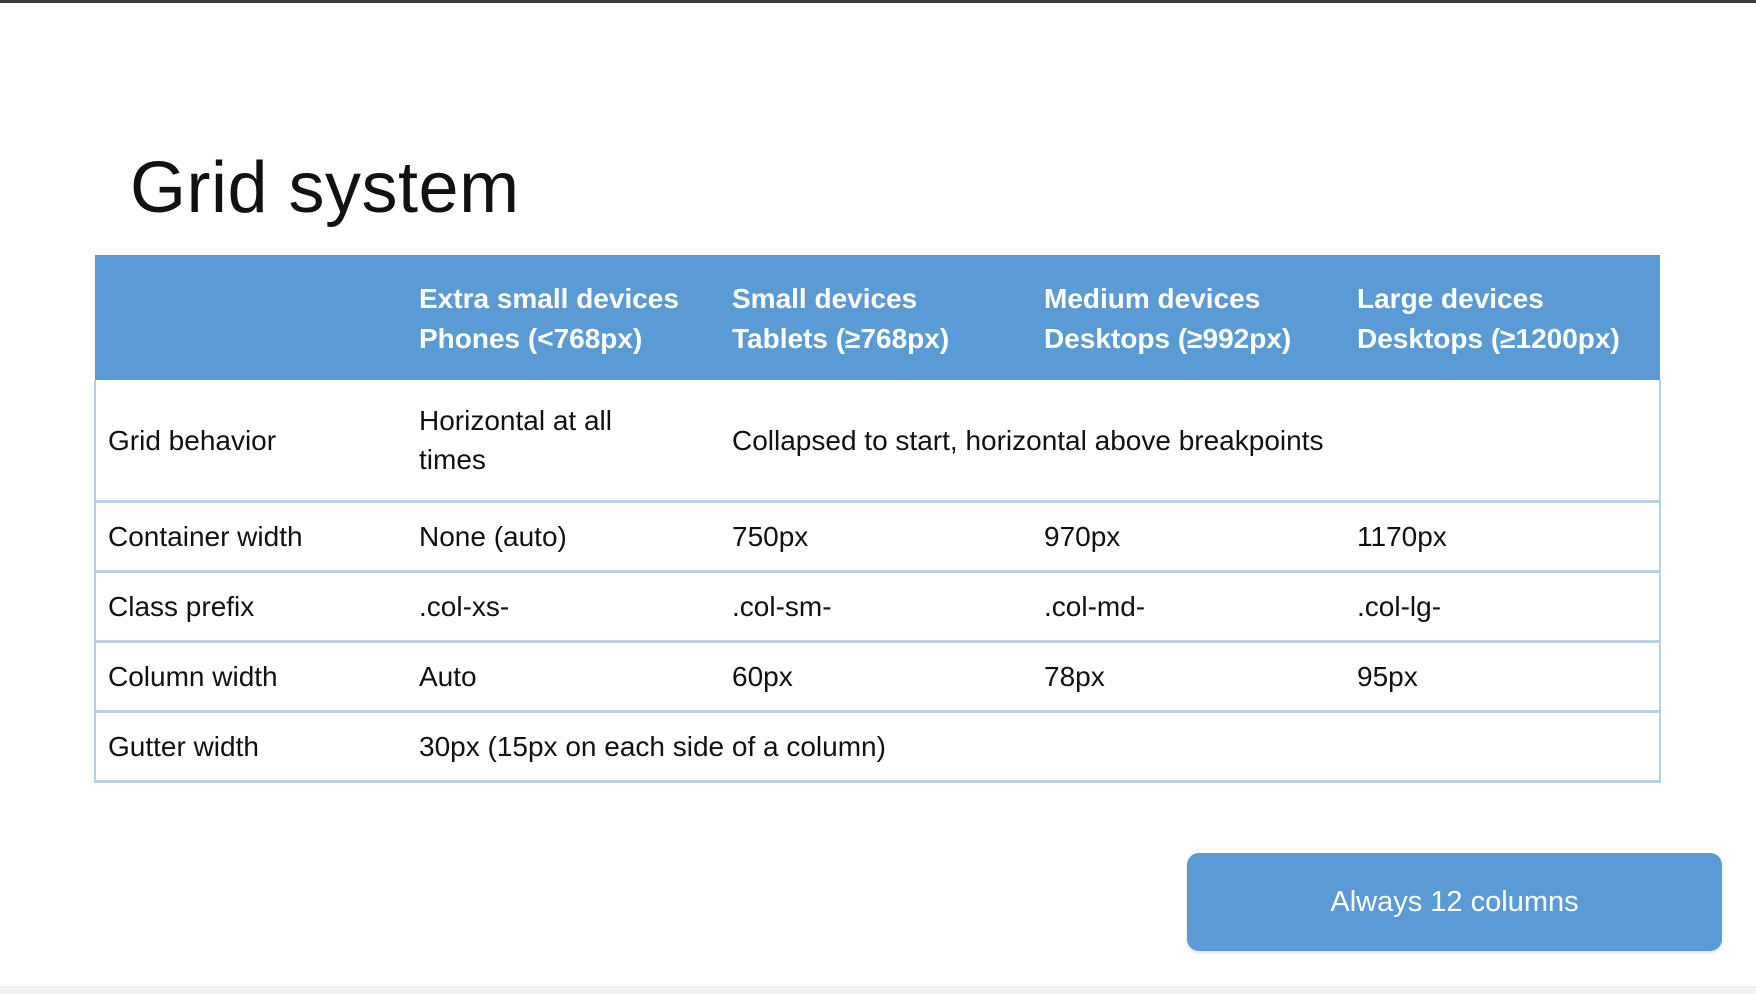 The image size is (1756, 994). I want to click on header-cell-xs: Extra small devices Phones (<768px), so click(563, 317).